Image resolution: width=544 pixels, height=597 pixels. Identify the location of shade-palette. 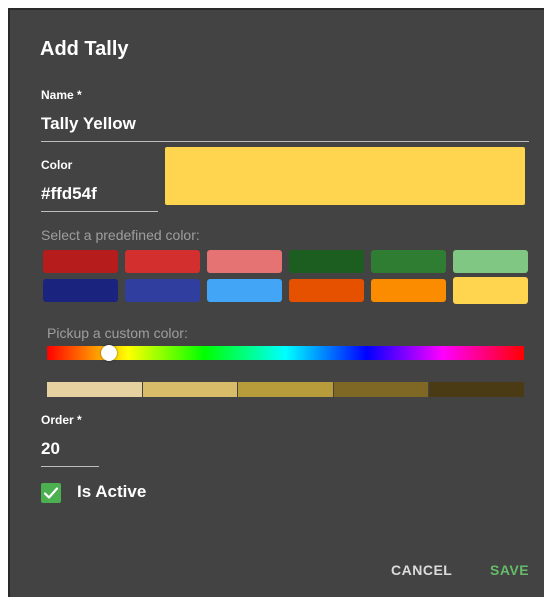
(285, 389).